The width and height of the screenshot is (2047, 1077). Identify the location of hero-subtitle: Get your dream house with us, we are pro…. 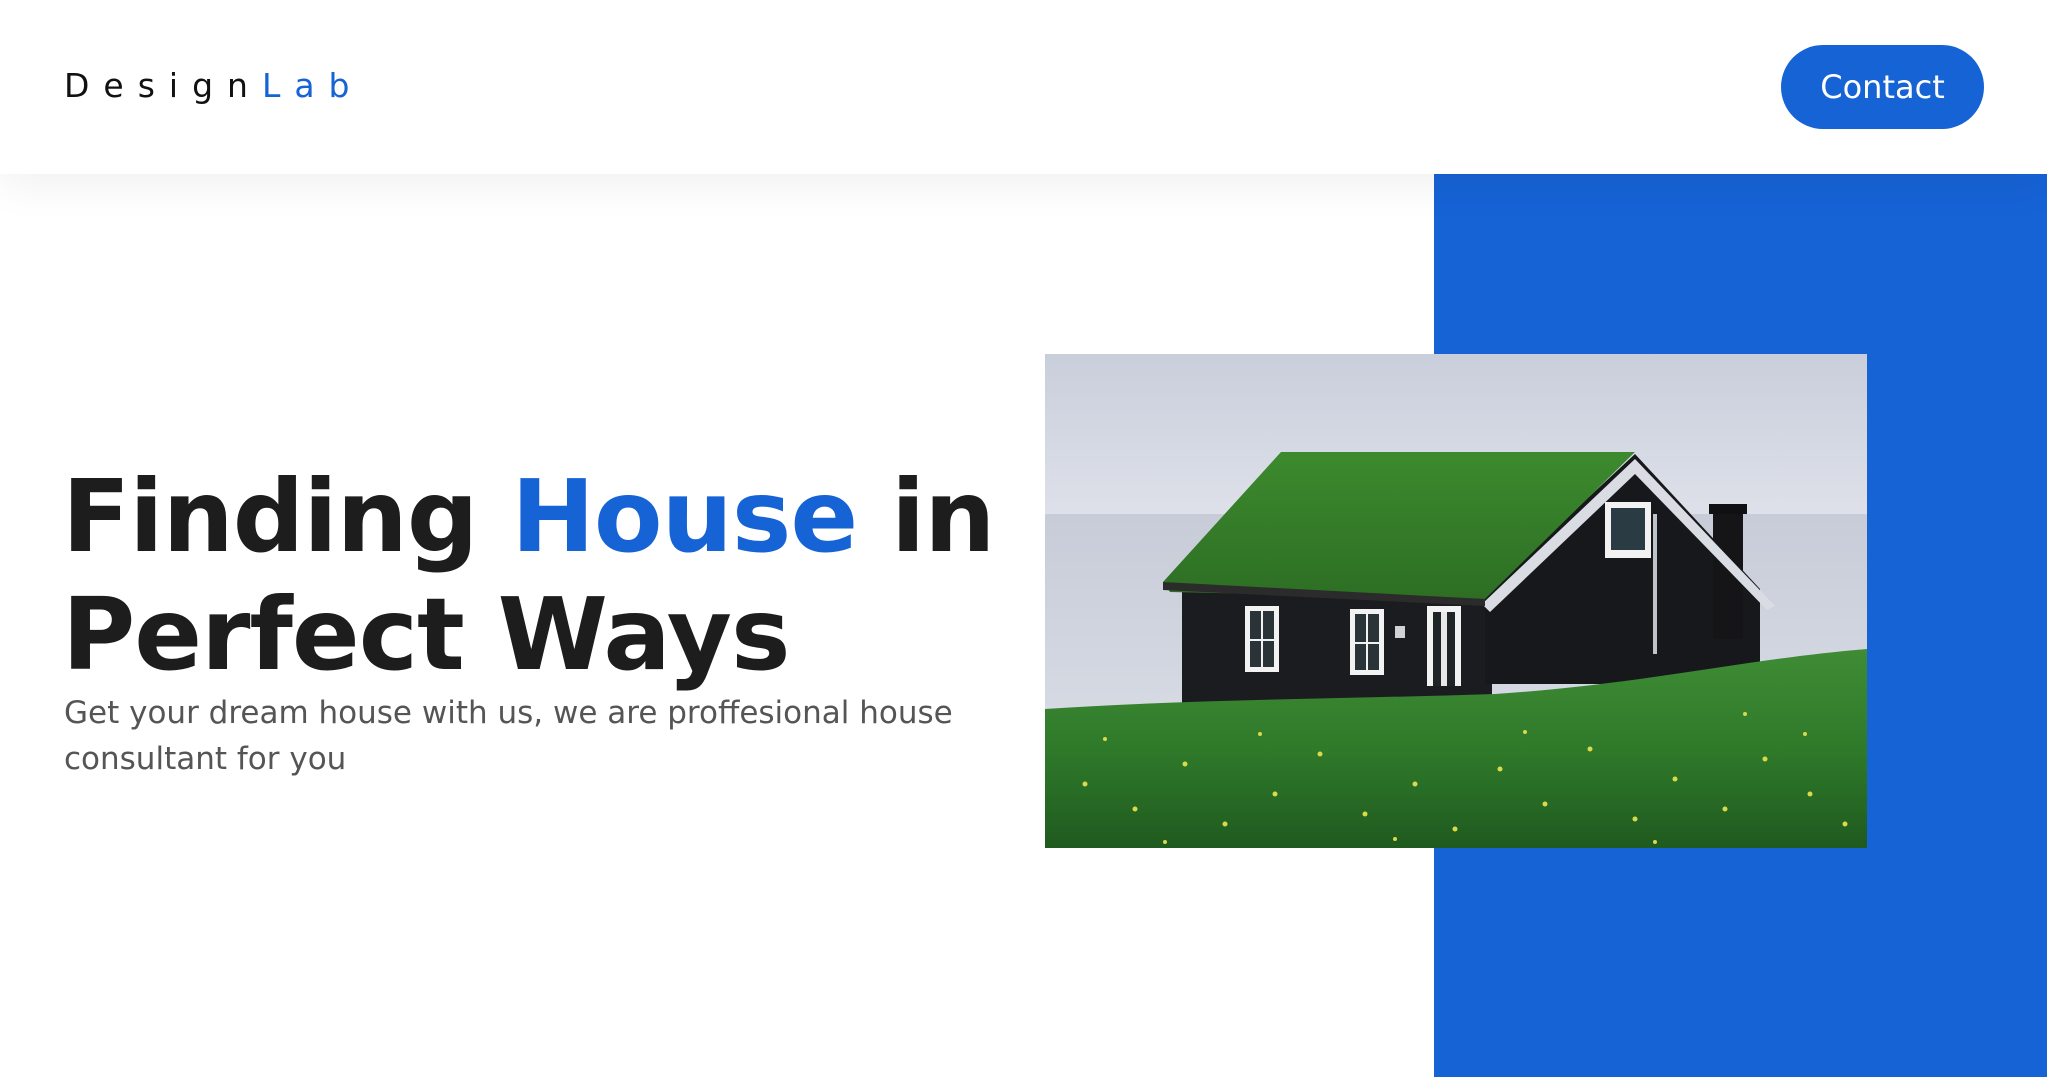
(508, 736).